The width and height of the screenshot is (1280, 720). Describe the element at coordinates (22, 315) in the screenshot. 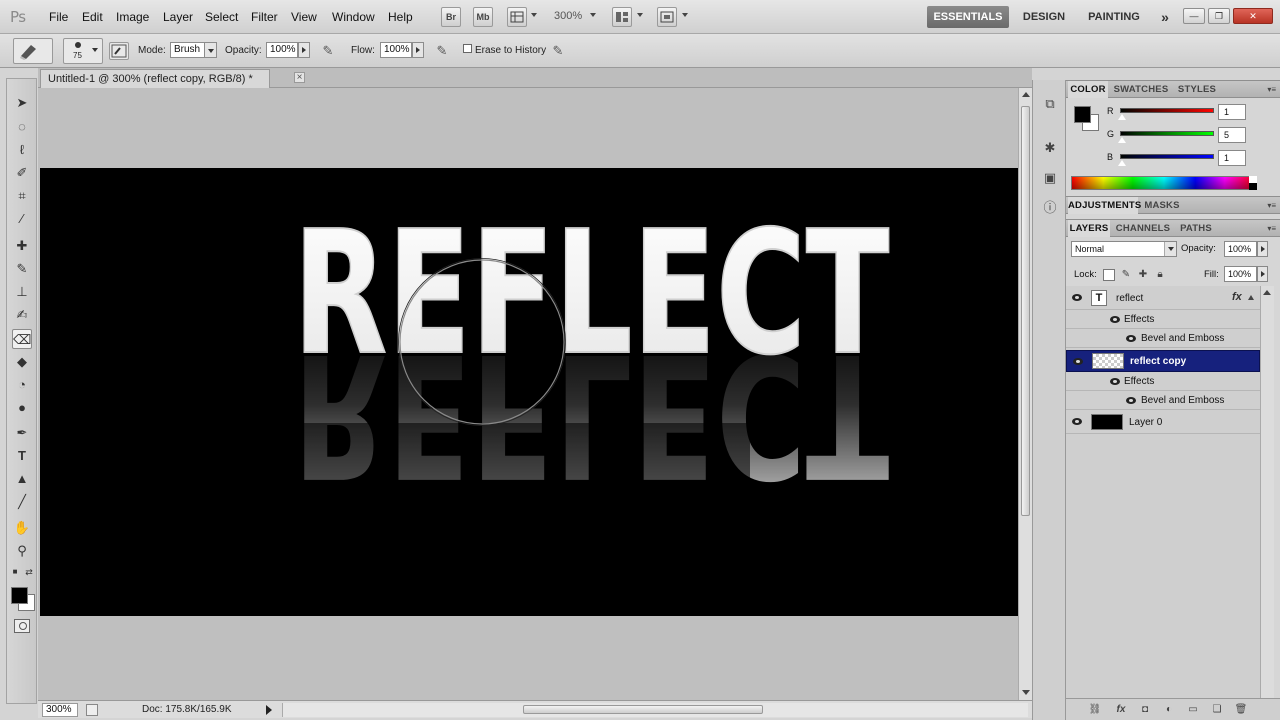

I see `history-brush-tool-icon: ✍` at that location.